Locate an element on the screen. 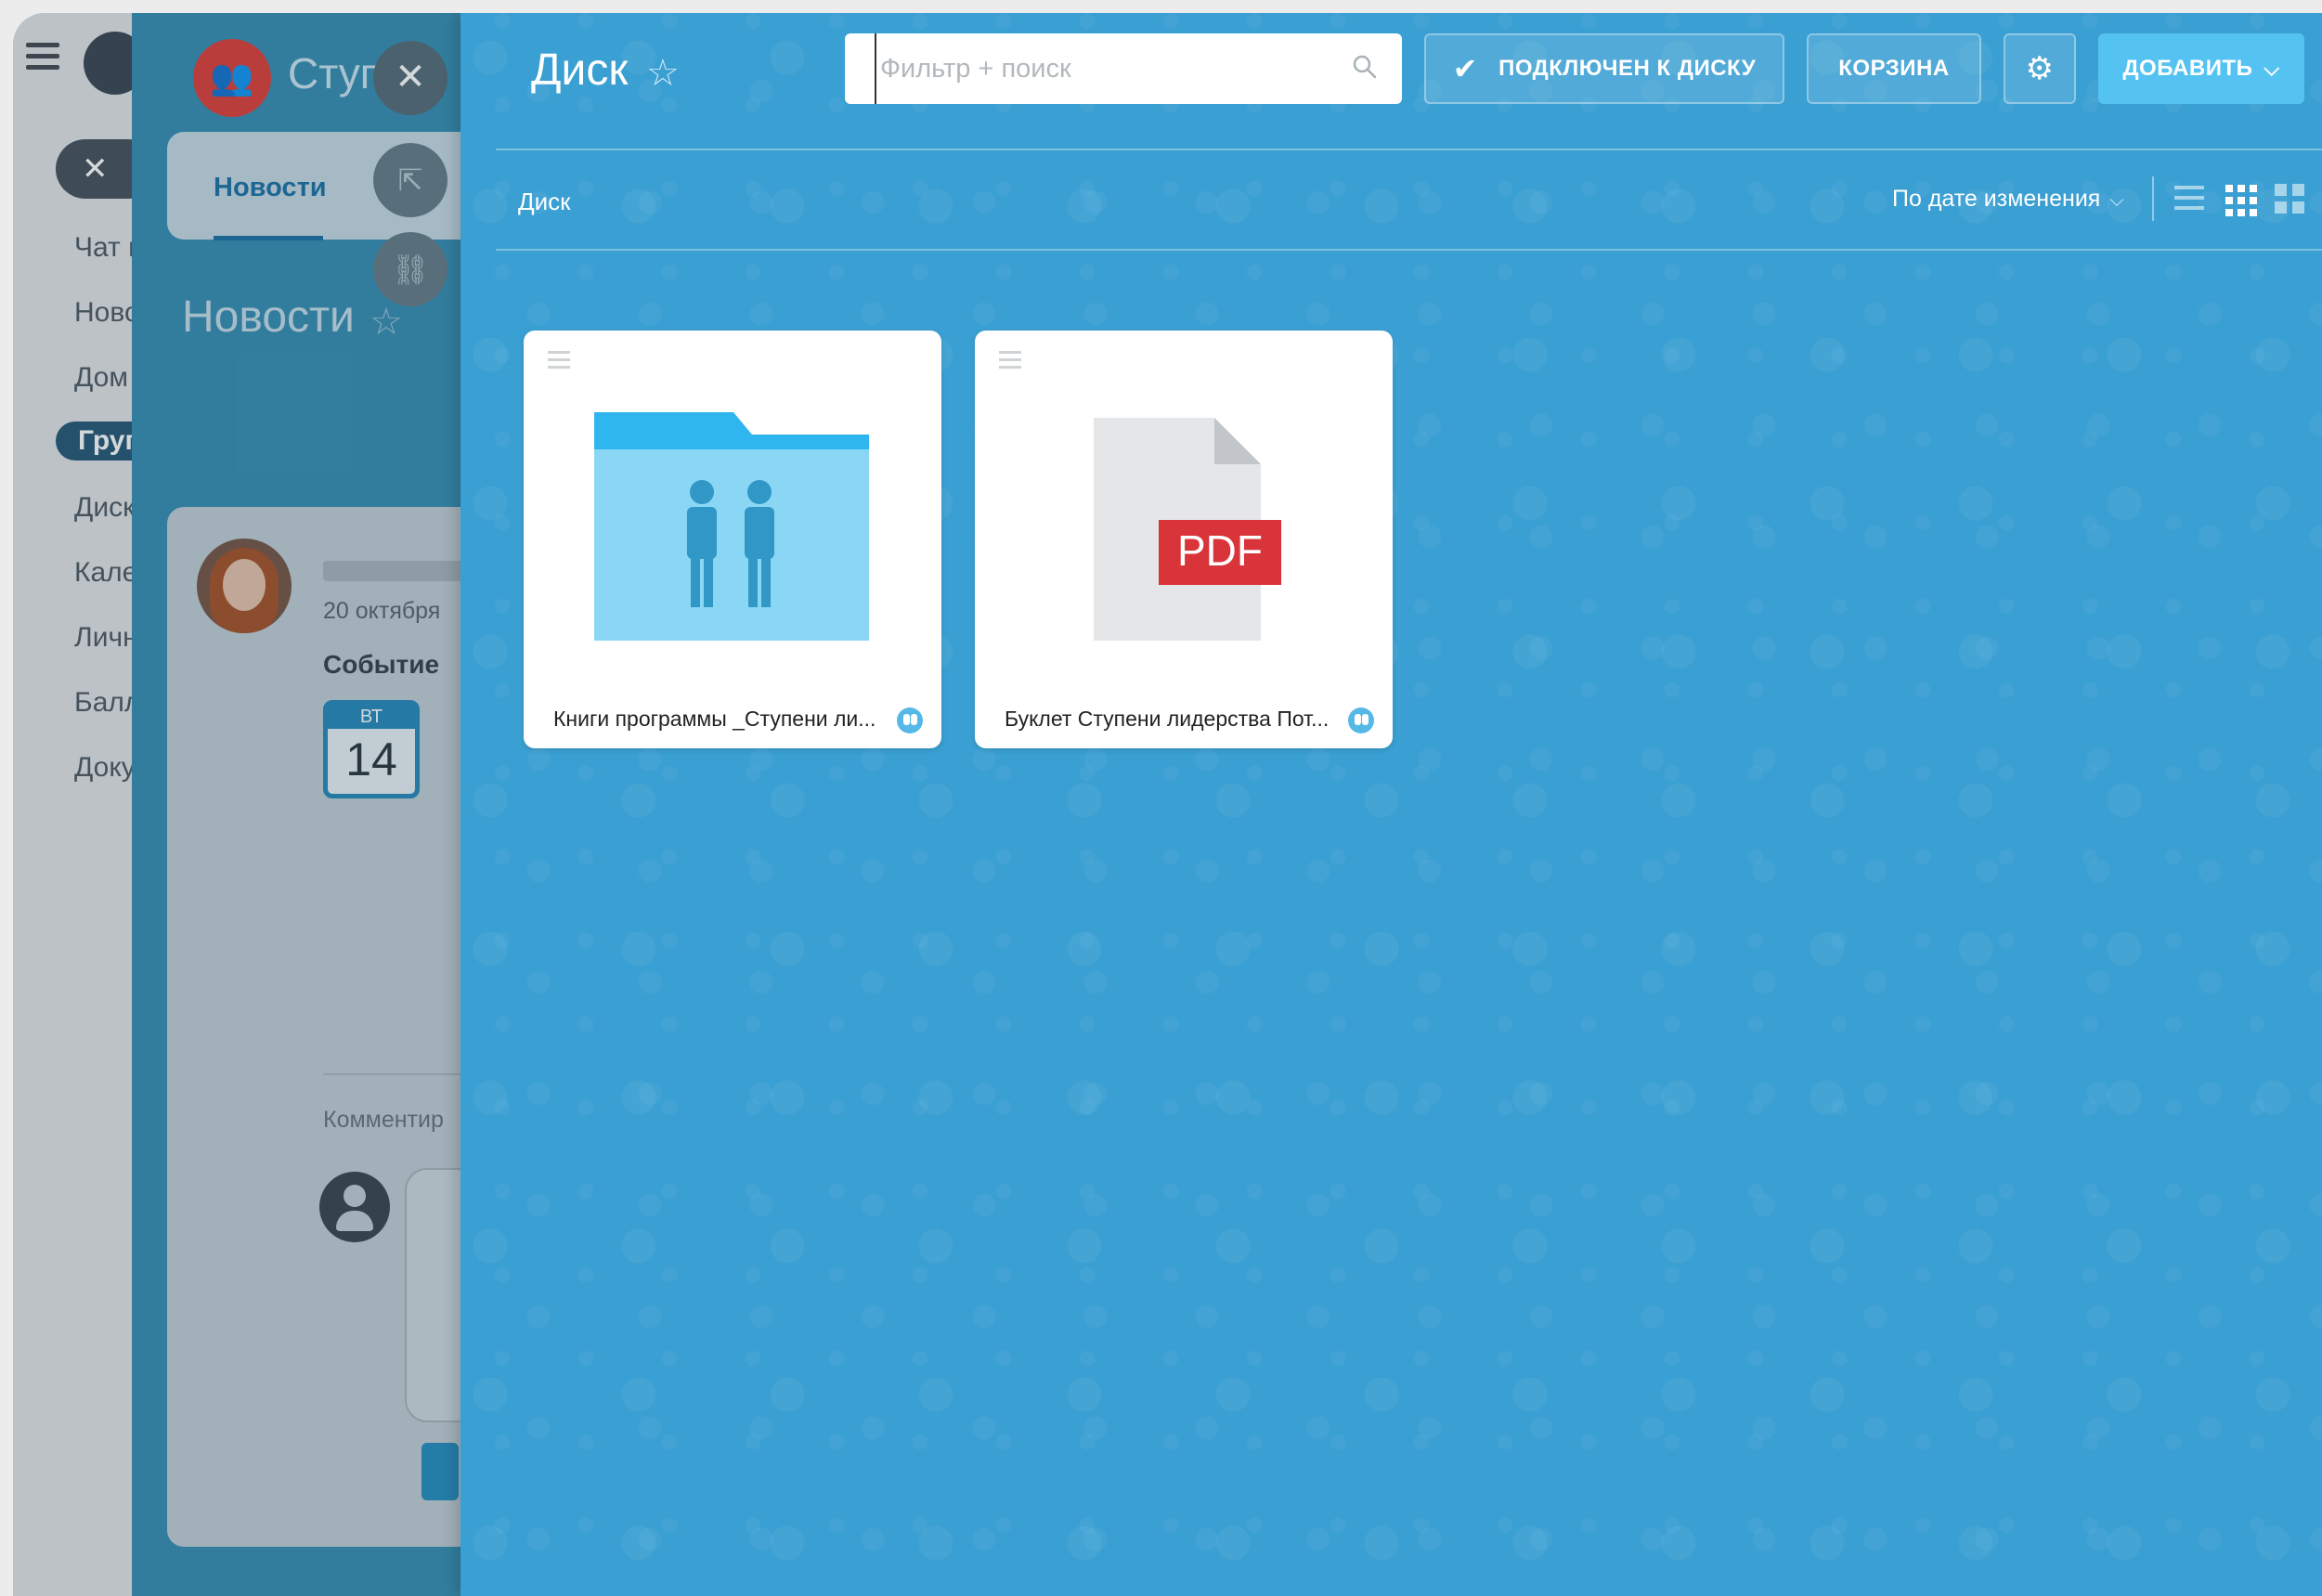 The image size is (2322, 1596). menu-item-news: Ново is located at coordinates (107, 313).